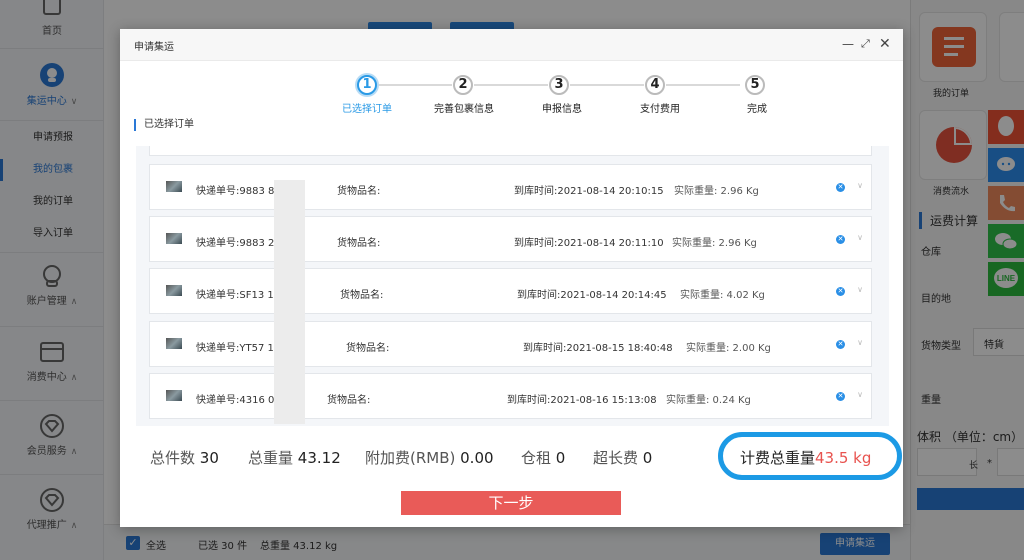  Describe the element at coordinates (559, 85) in the screenshot. I see `step-3-circle: 3` at that location.